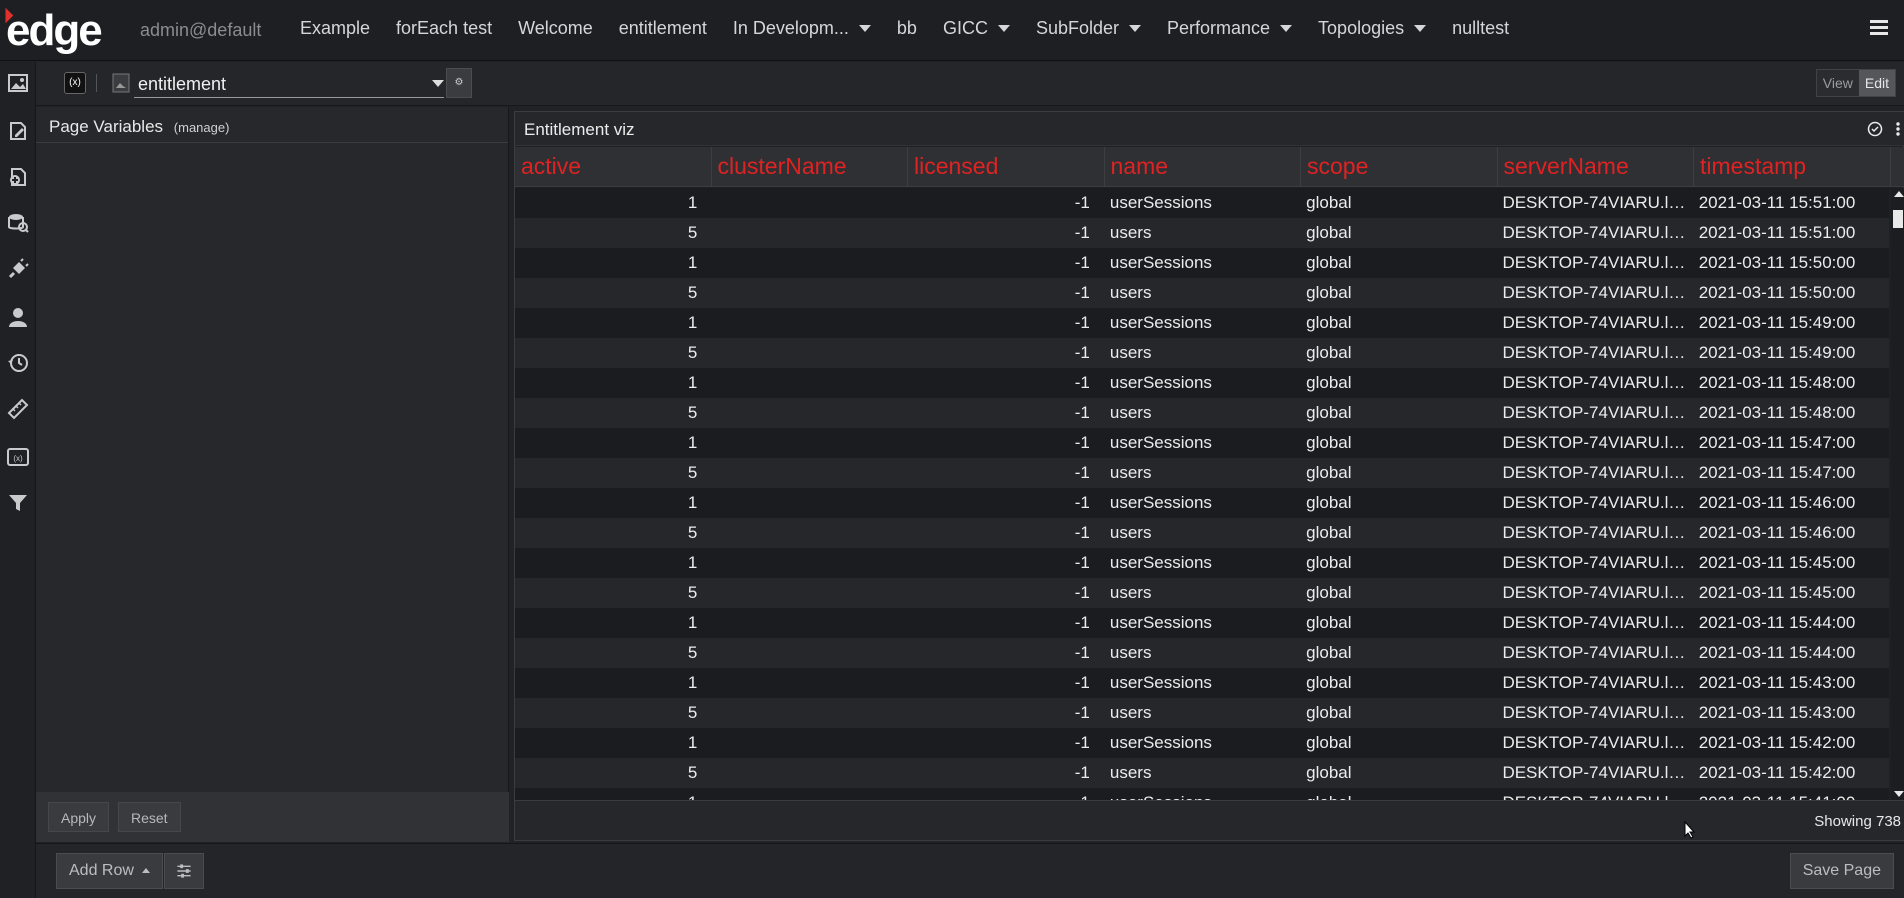  What do you see at coordinates (18, 317) in the screenshot?
I see `users-icon` at bounding box center [18, 317].